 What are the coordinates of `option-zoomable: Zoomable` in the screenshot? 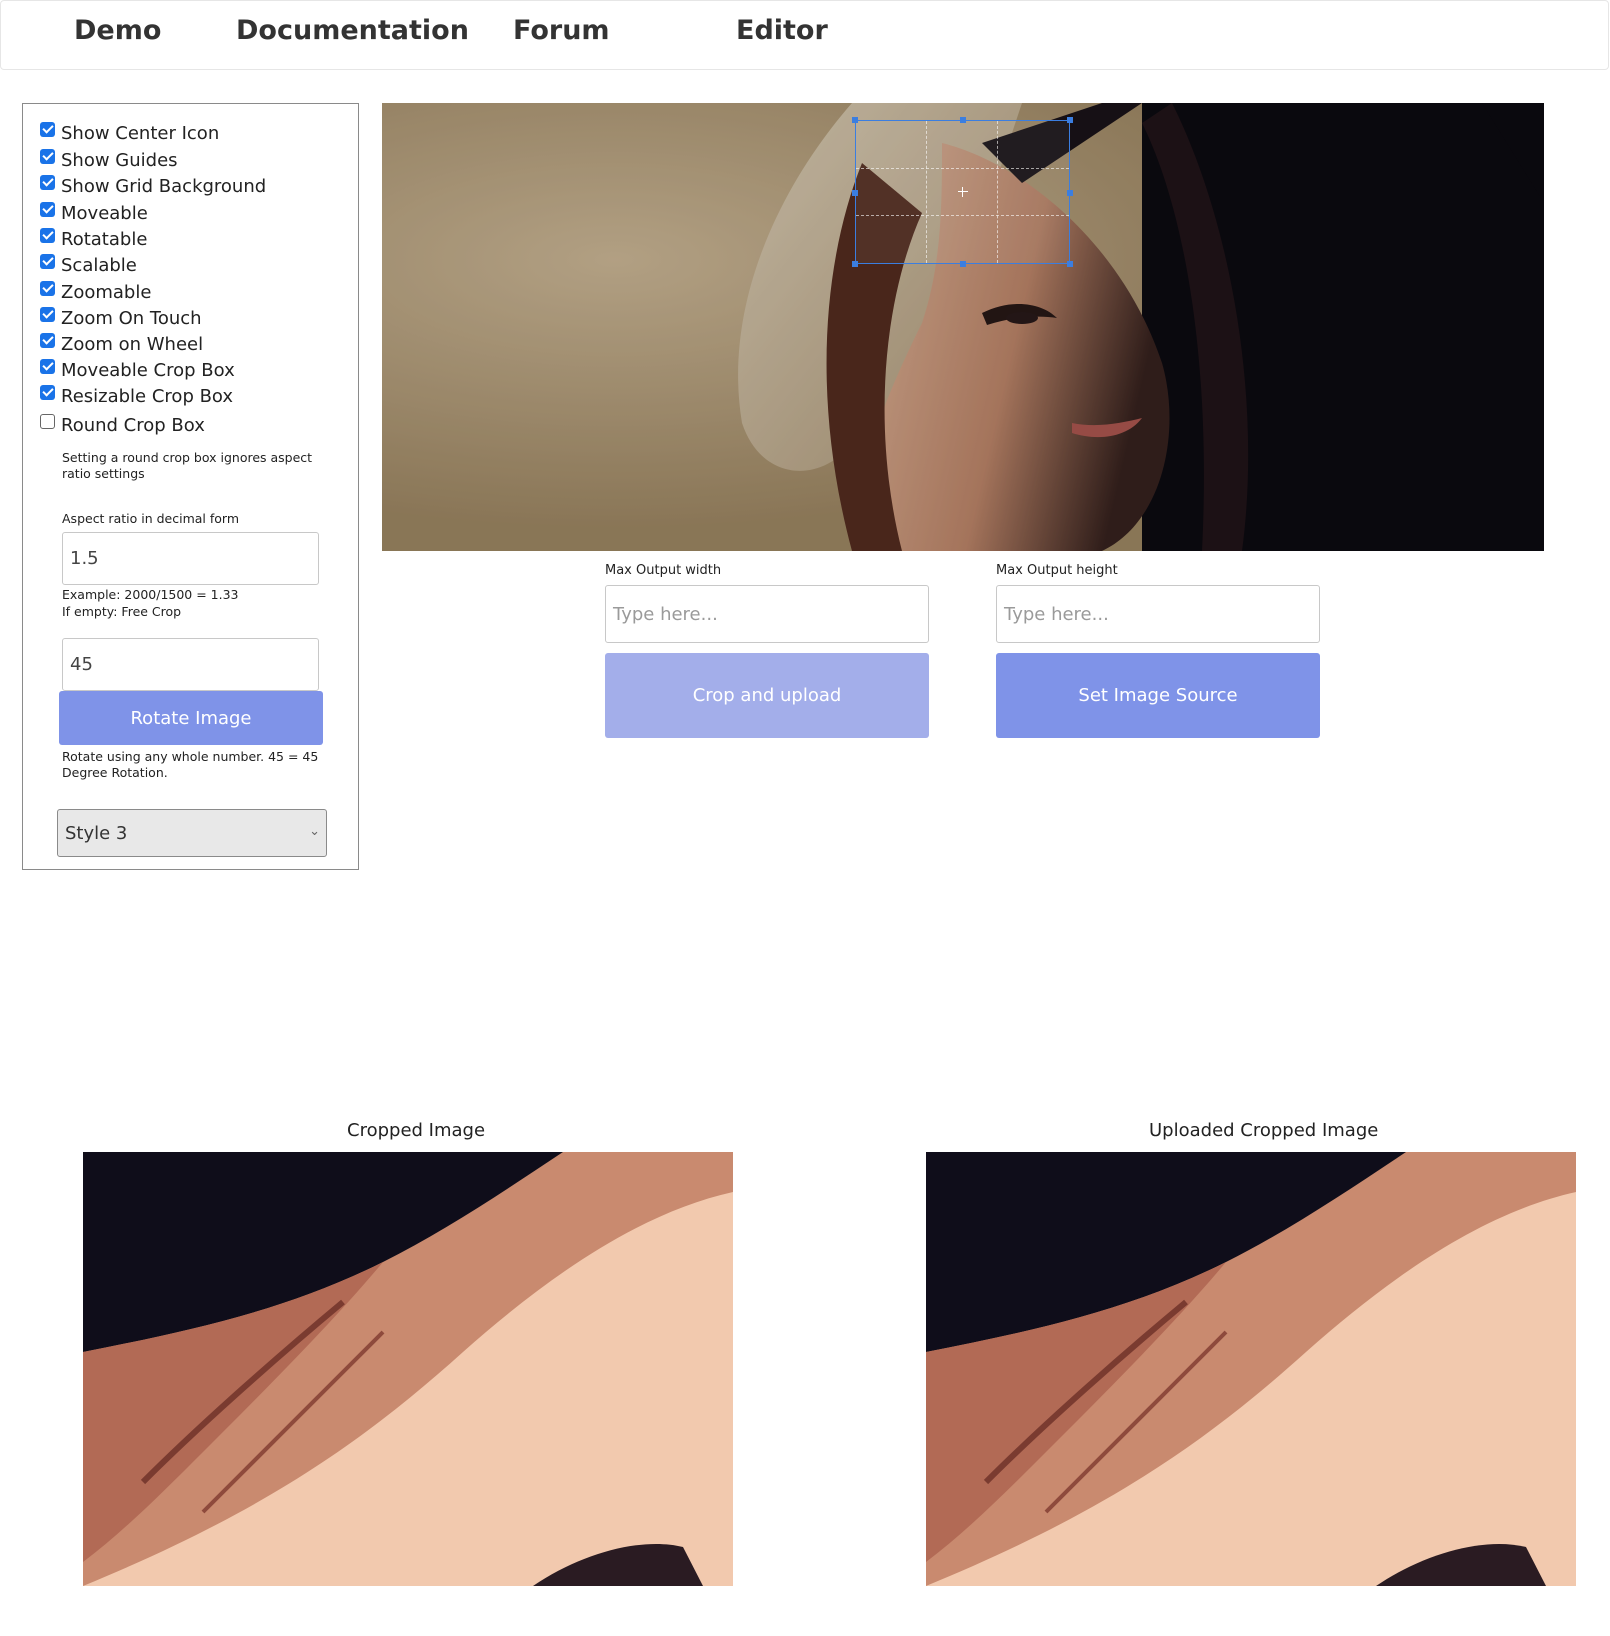 It's located at (95, 292).